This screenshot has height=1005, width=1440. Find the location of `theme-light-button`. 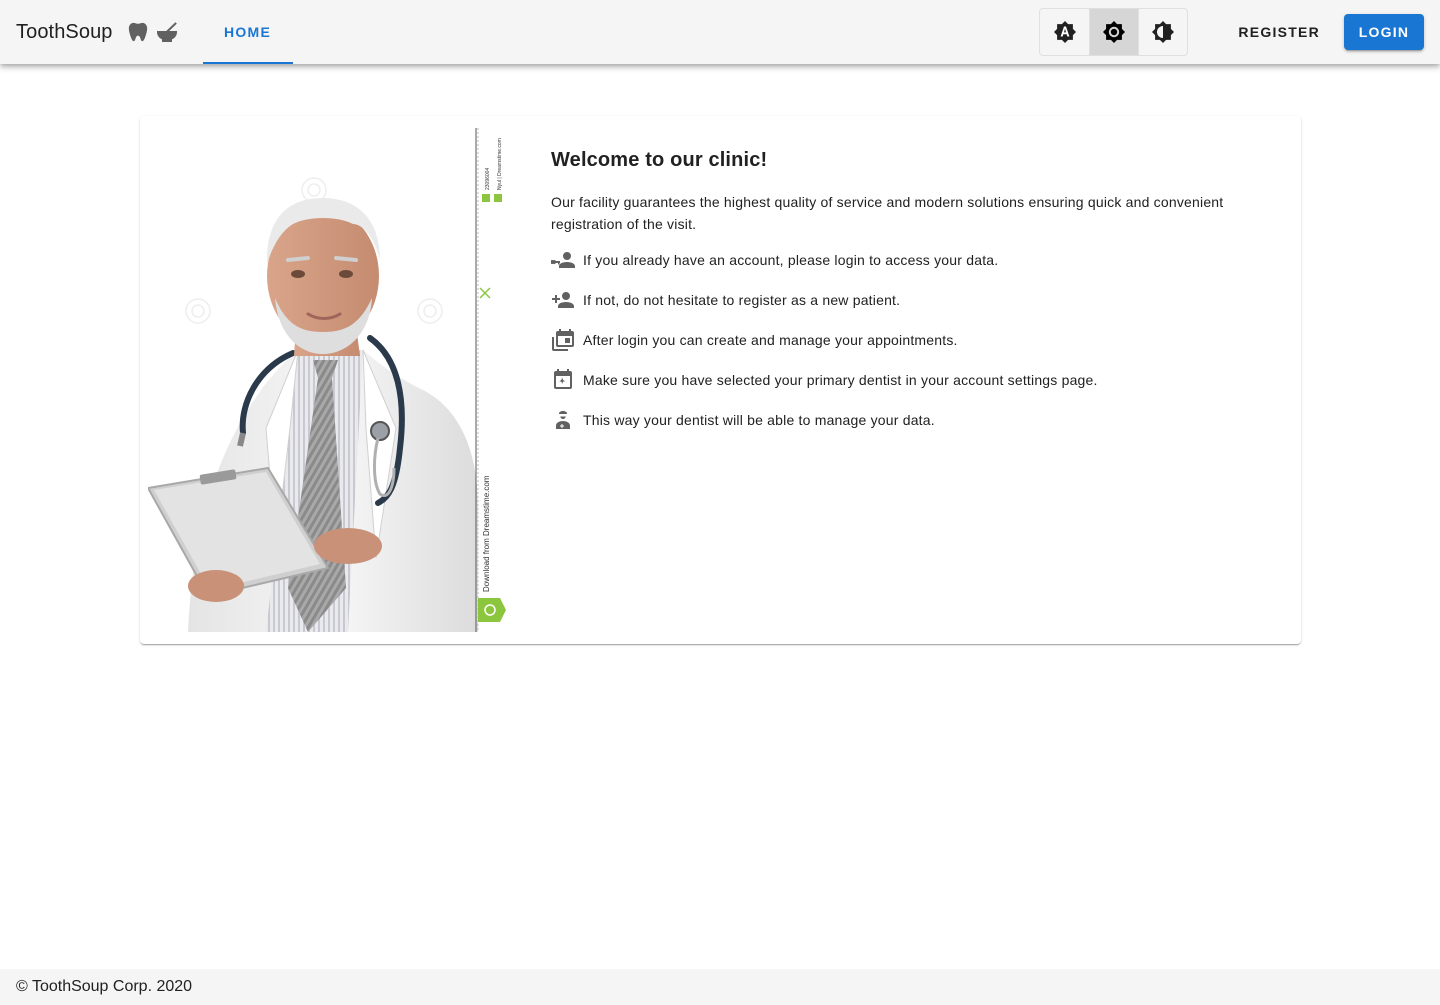

theme-light-button is located at coordinates (1114, 32).